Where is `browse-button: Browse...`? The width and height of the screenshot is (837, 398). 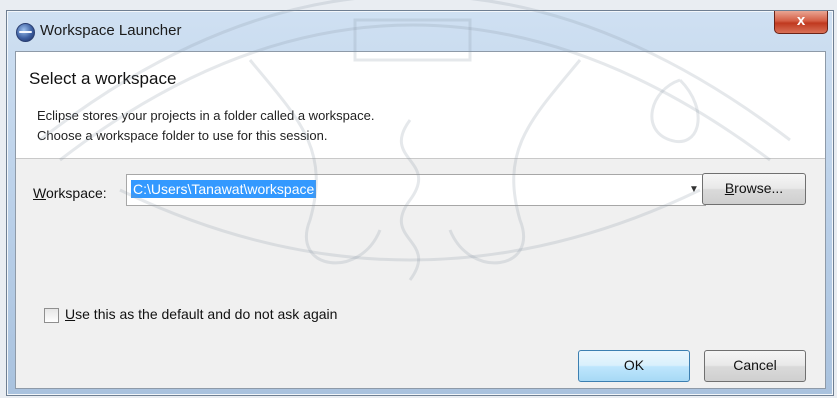
browse-button: Browse... is located at coordinates (754, 189).